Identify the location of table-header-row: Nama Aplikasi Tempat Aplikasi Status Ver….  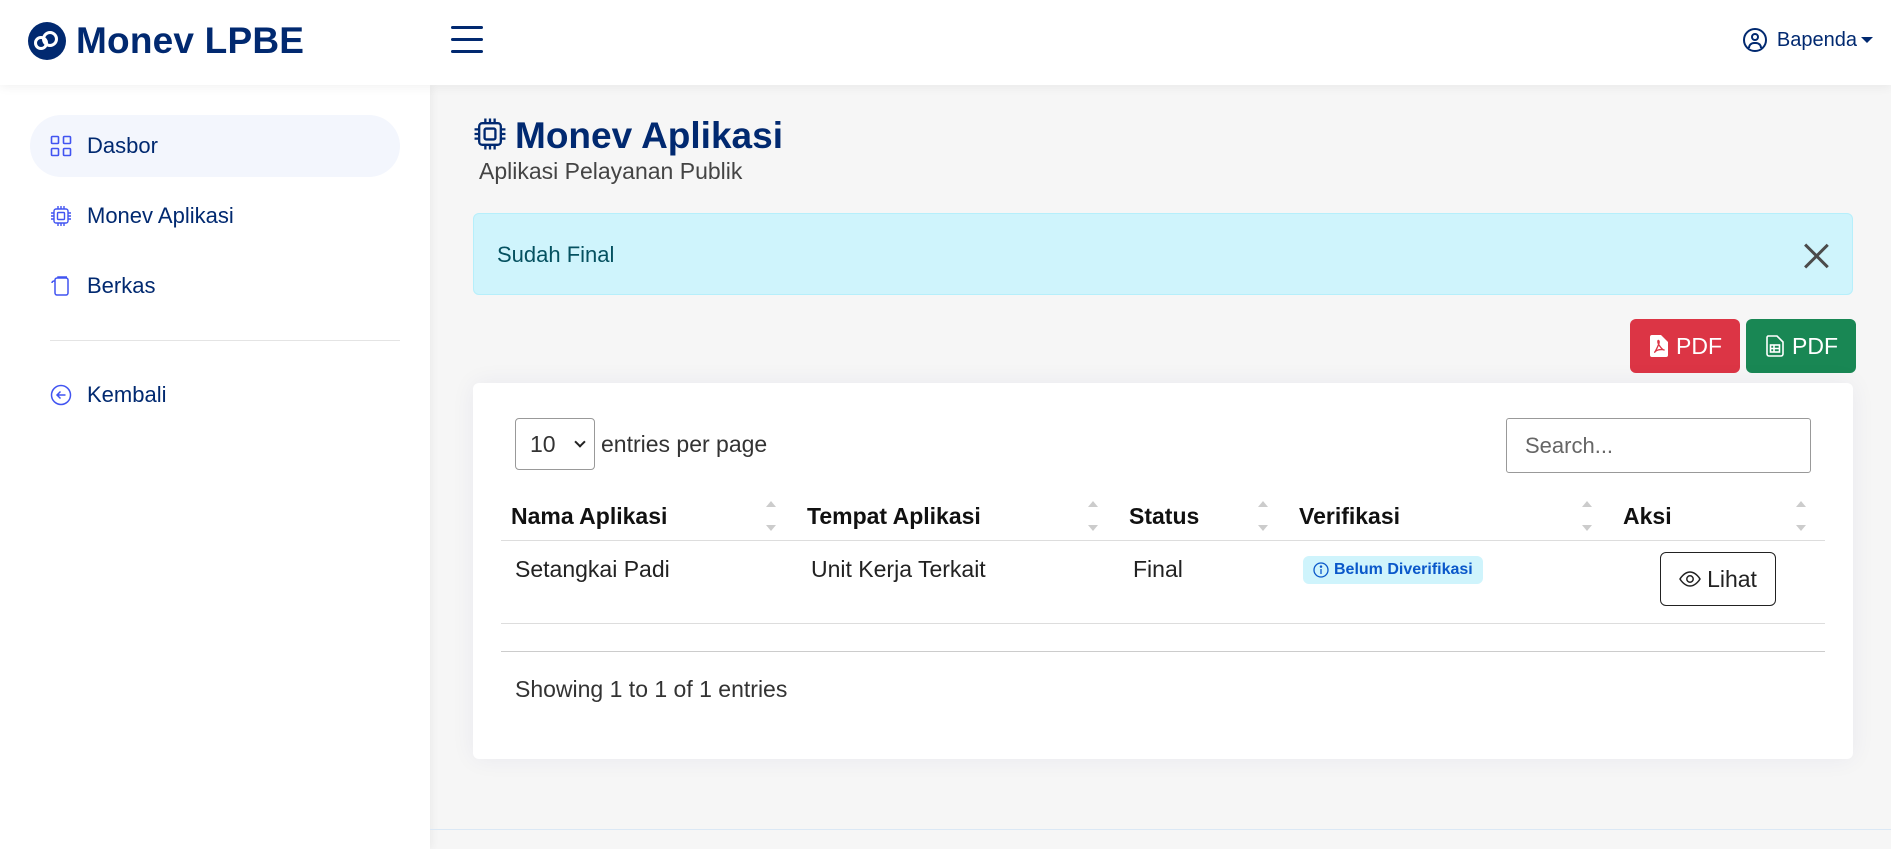
(1163, 516).